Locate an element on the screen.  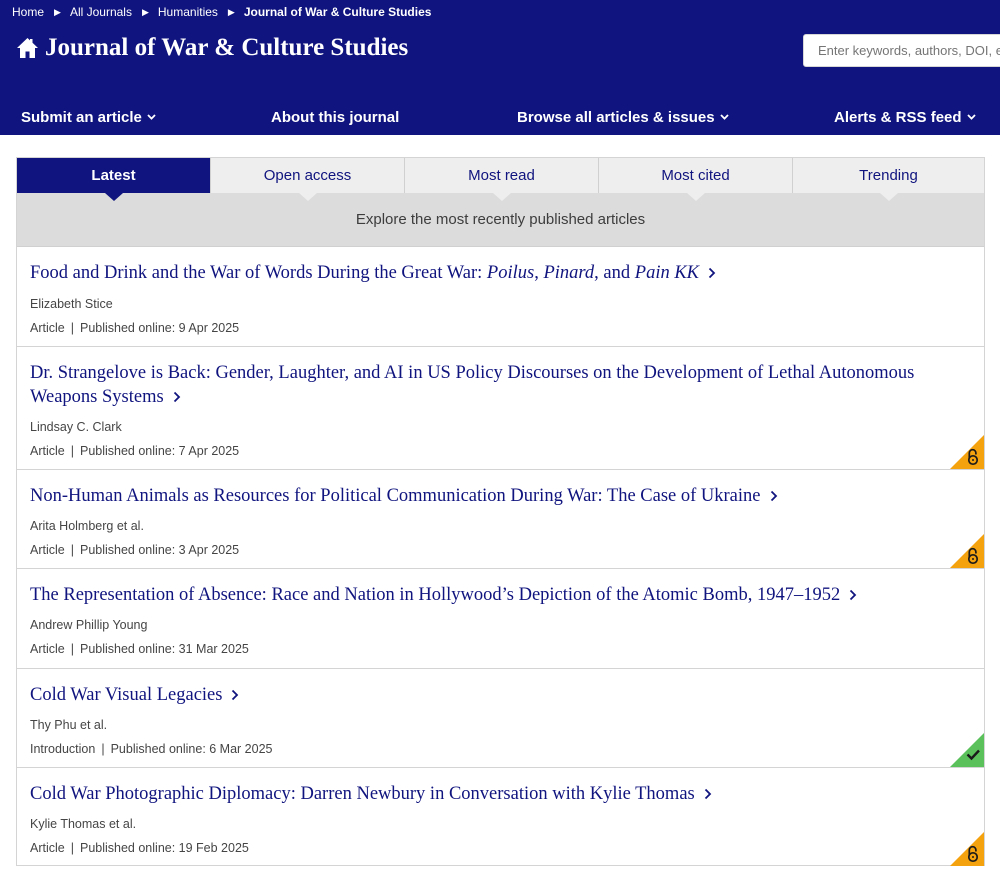
article-meta: Article | Published online: 31 Mar 2025 is located at coordinates (139, 649).